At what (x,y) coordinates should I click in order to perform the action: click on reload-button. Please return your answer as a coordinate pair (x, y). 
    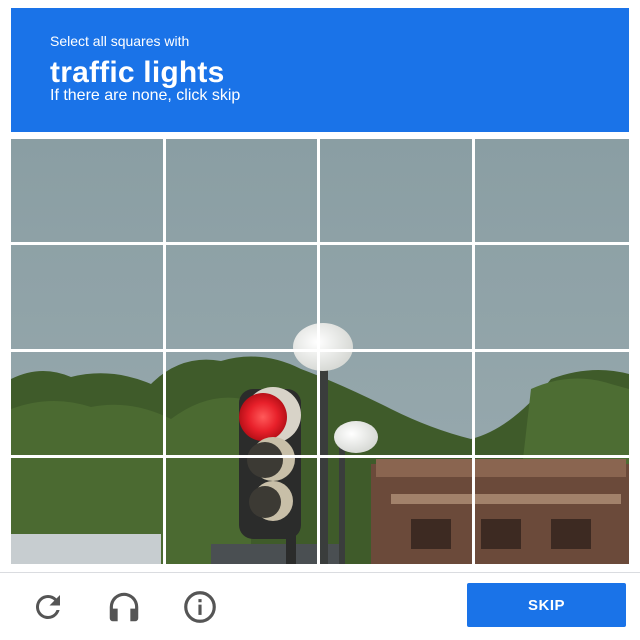
    Looking at the image, I should click on (48, 607).